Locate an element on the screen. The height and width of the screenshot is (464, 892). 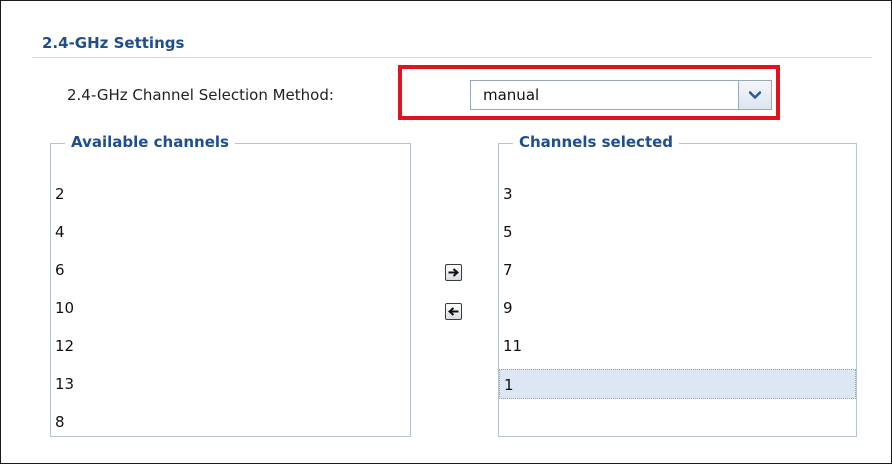
list-item: 13 is located at coordinates (230, 384).